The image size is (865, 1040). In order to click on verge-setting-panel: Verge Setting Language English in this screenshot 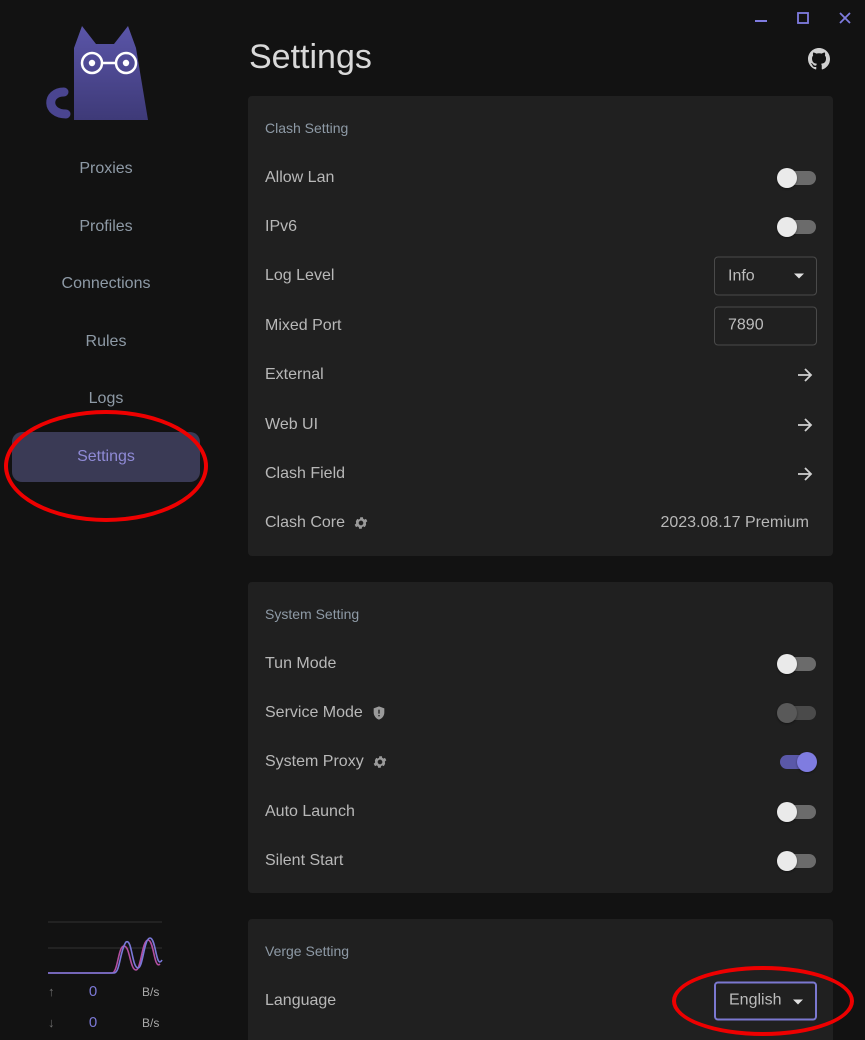, I will do `click(540, 979)`.